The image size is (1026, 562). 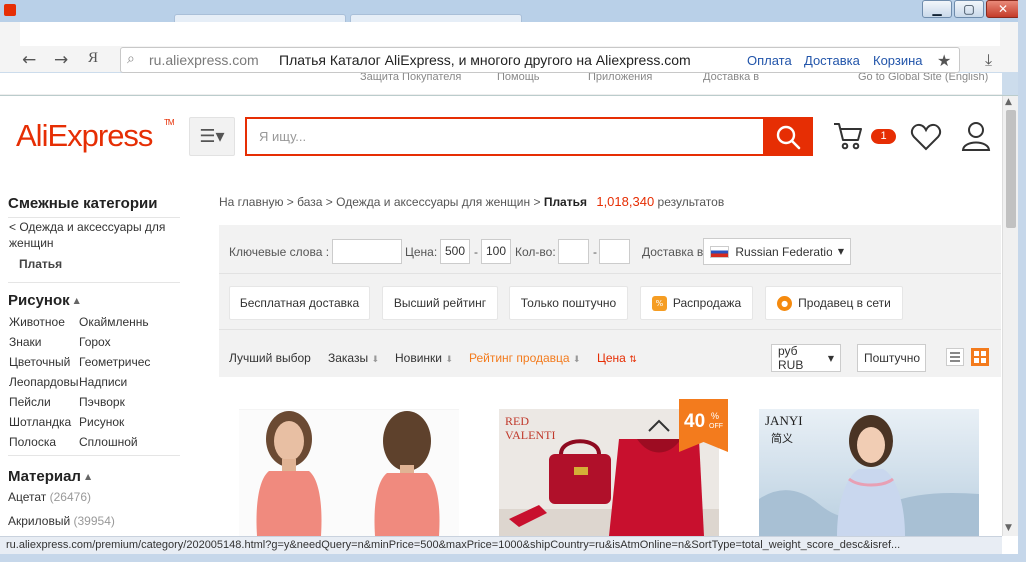 I want to click on pattern-item: Шотландка, so click(x=44, y=422).